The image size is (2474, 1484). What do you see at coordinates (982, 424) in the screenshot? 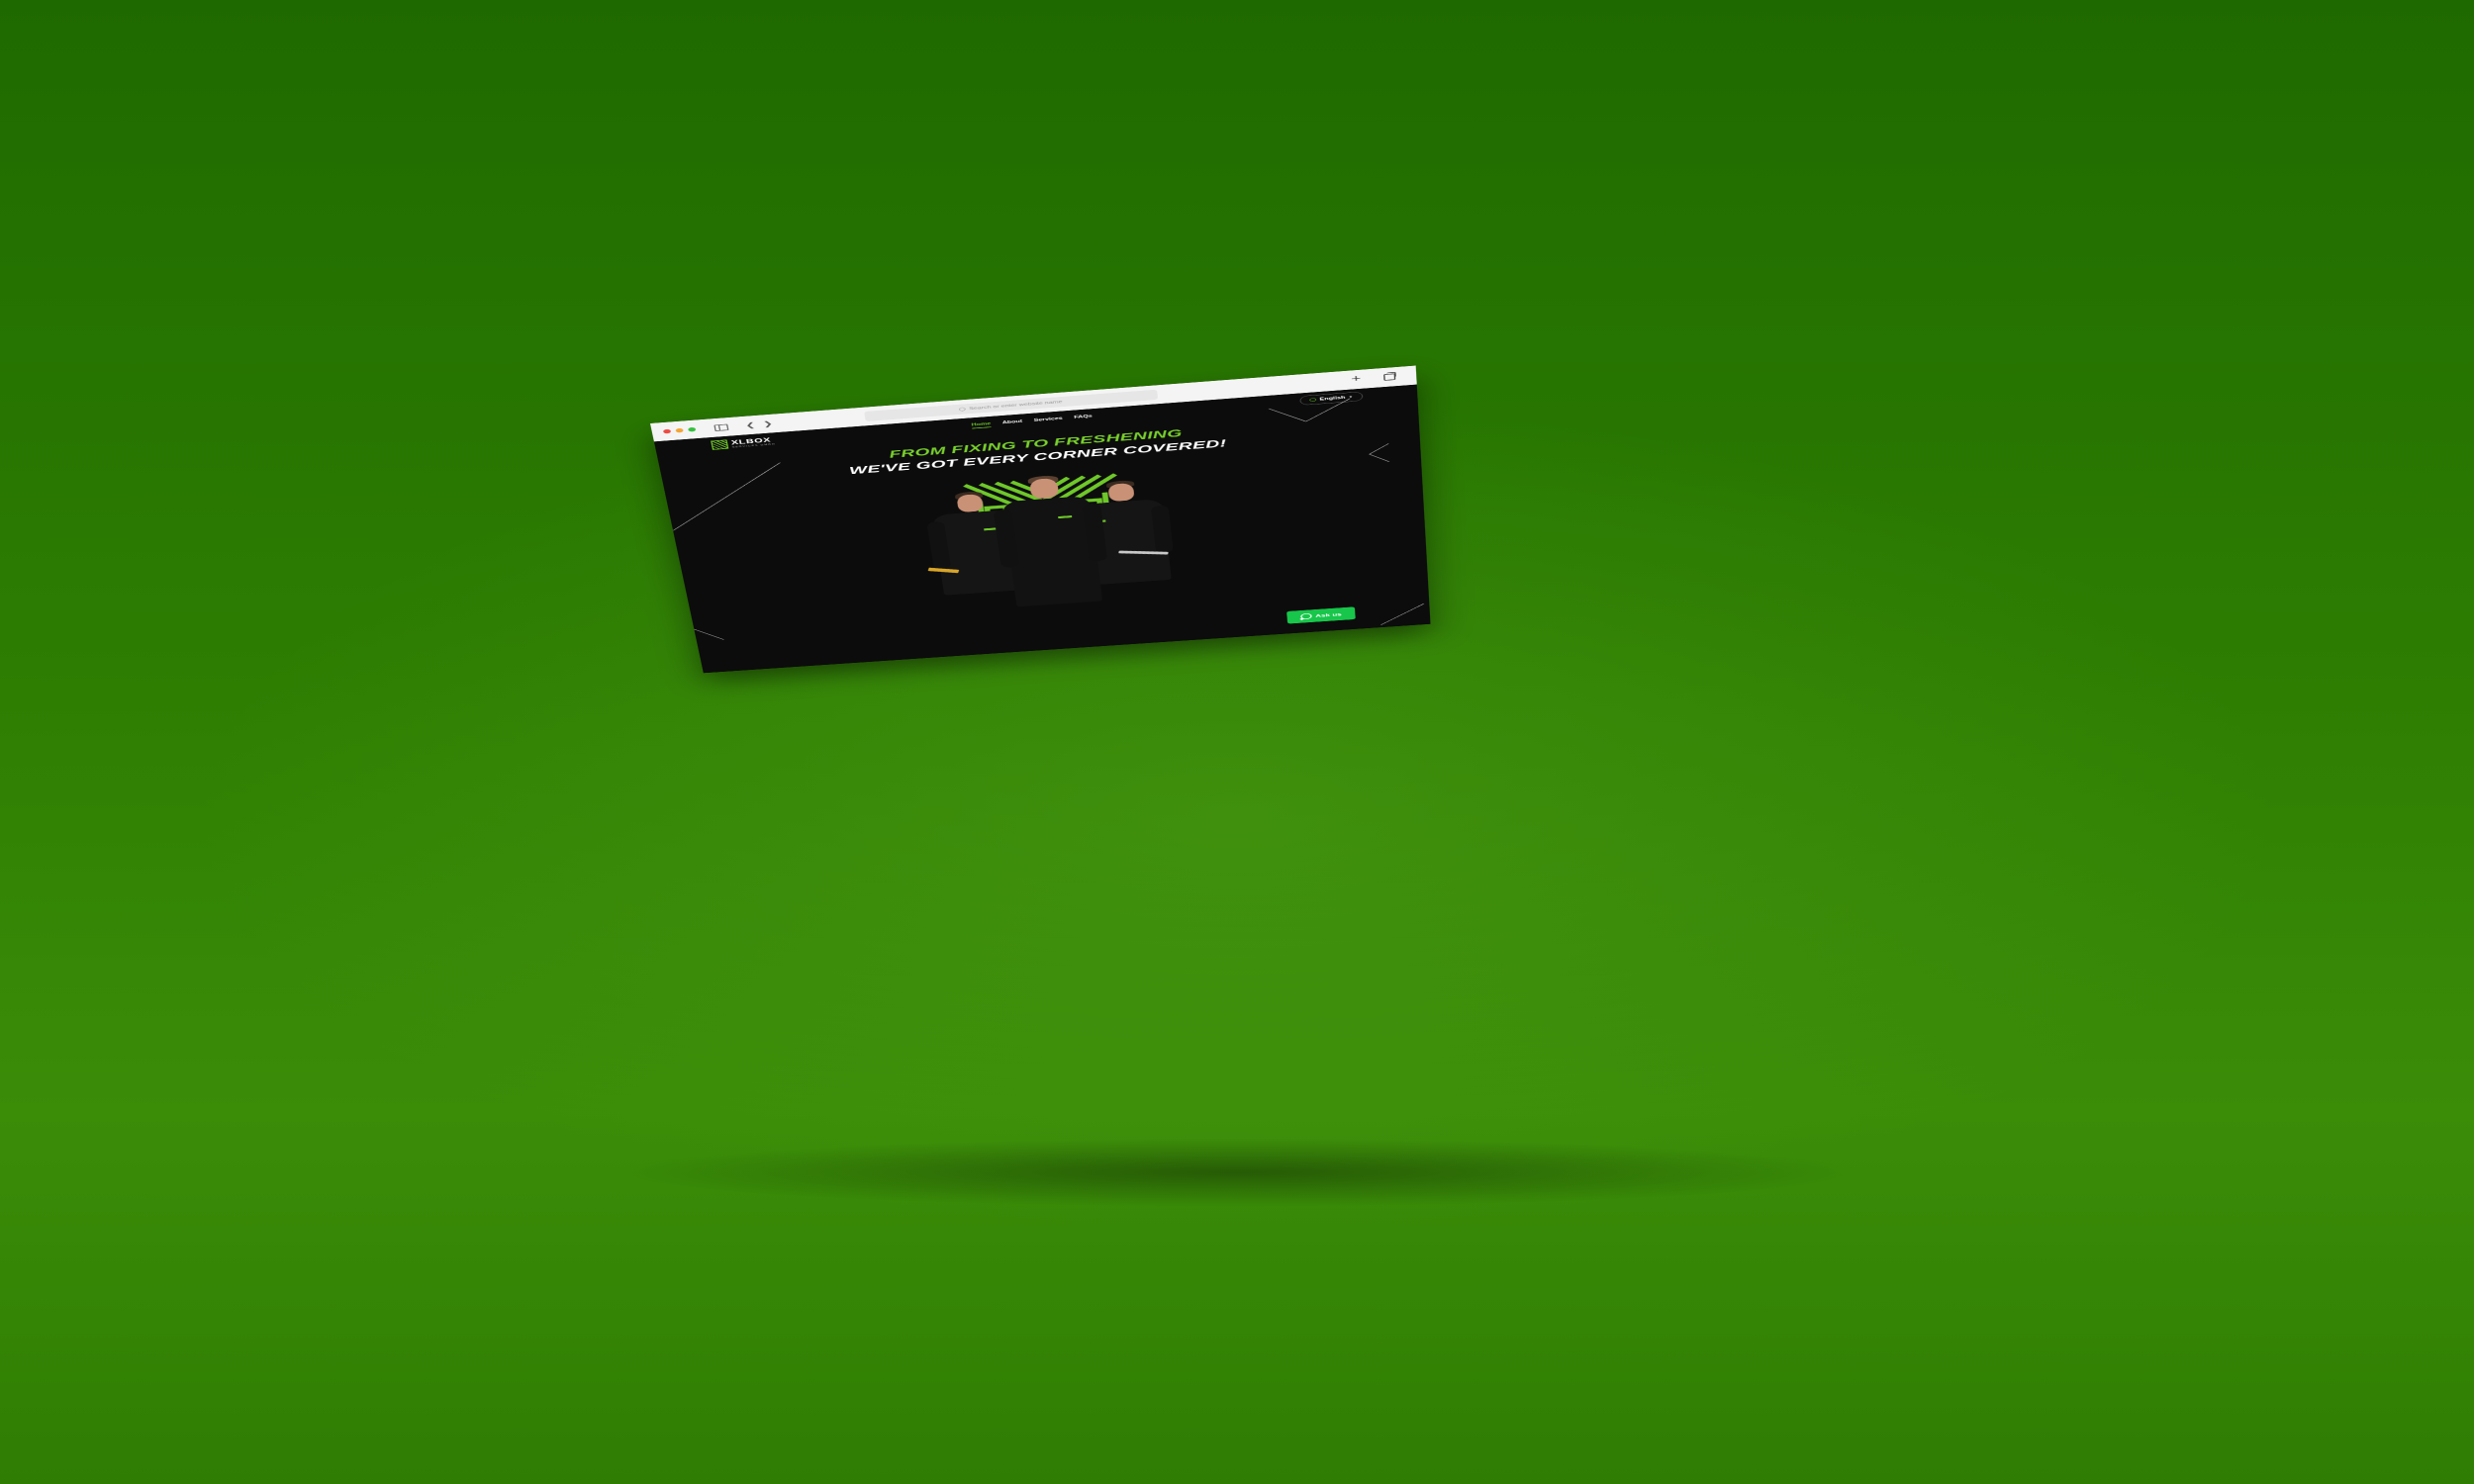
I see `nav-home: Home` at bounding box center [982, 424].